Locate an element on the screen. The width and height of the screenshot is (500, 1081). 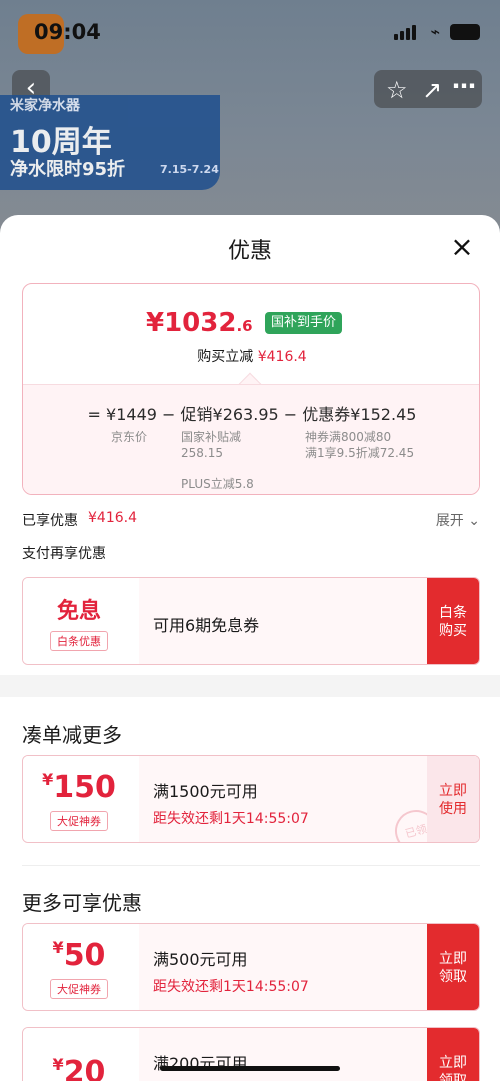
coupon-amount: ¥20 is located at coordinates (79, 1068).